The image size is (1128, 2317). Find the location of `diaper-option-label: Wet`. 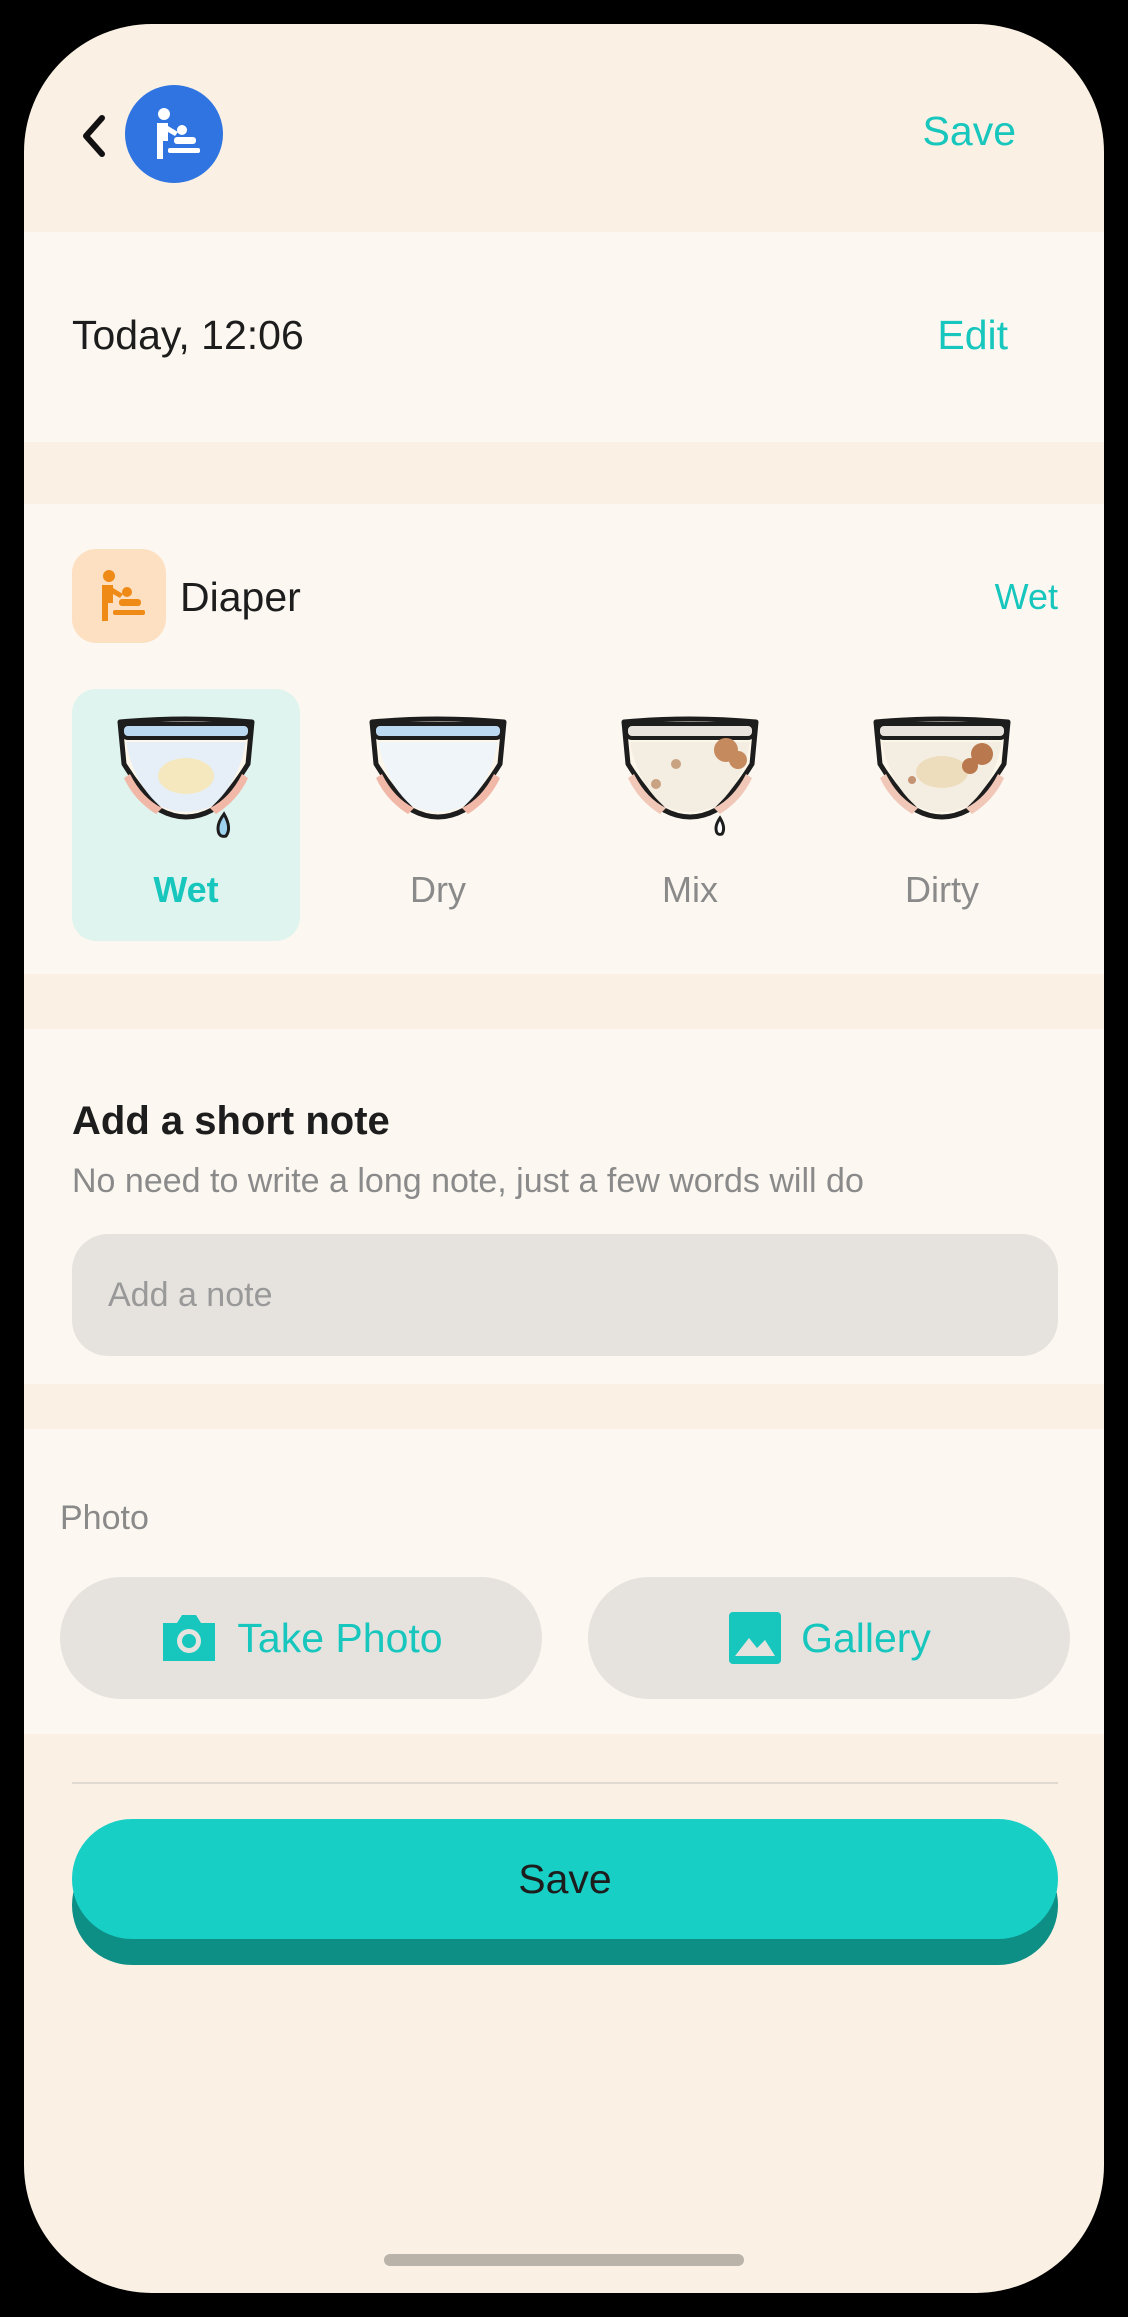

diaper-option-label: Wet is located at coordinates (186, 889).